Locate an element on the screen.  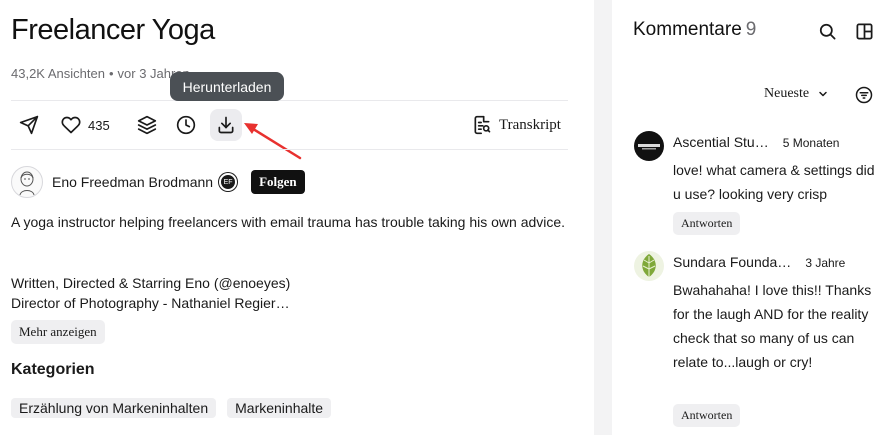
like-count: 435 is located at coordinates (99, 125).